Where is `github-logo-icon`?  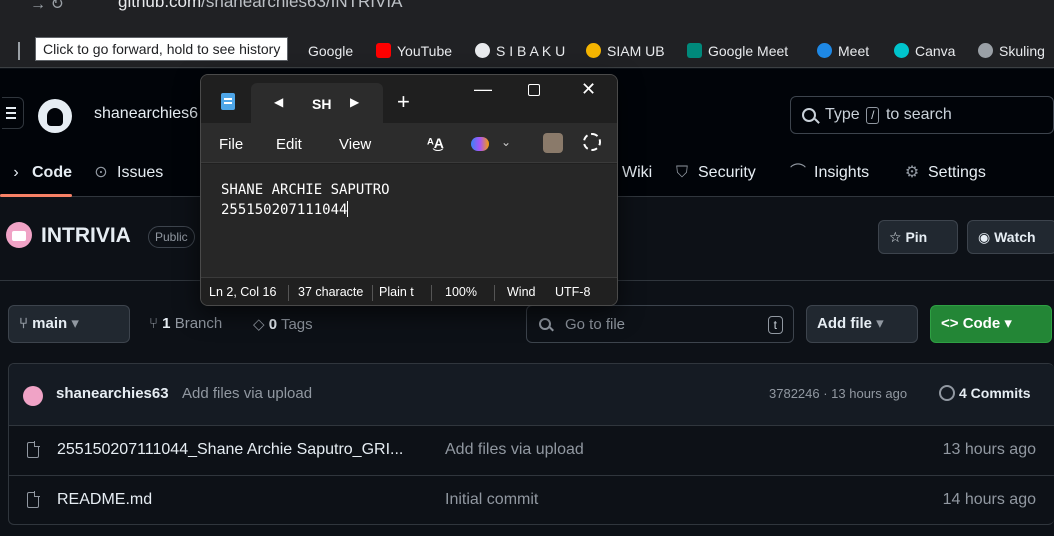 github-logo-icon is located at coordinates (55, 116).